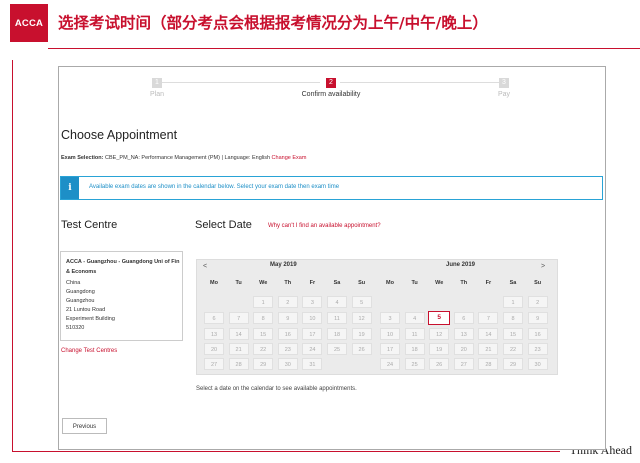  I want to click on step-label: Confirm availability, so click(331, 94).